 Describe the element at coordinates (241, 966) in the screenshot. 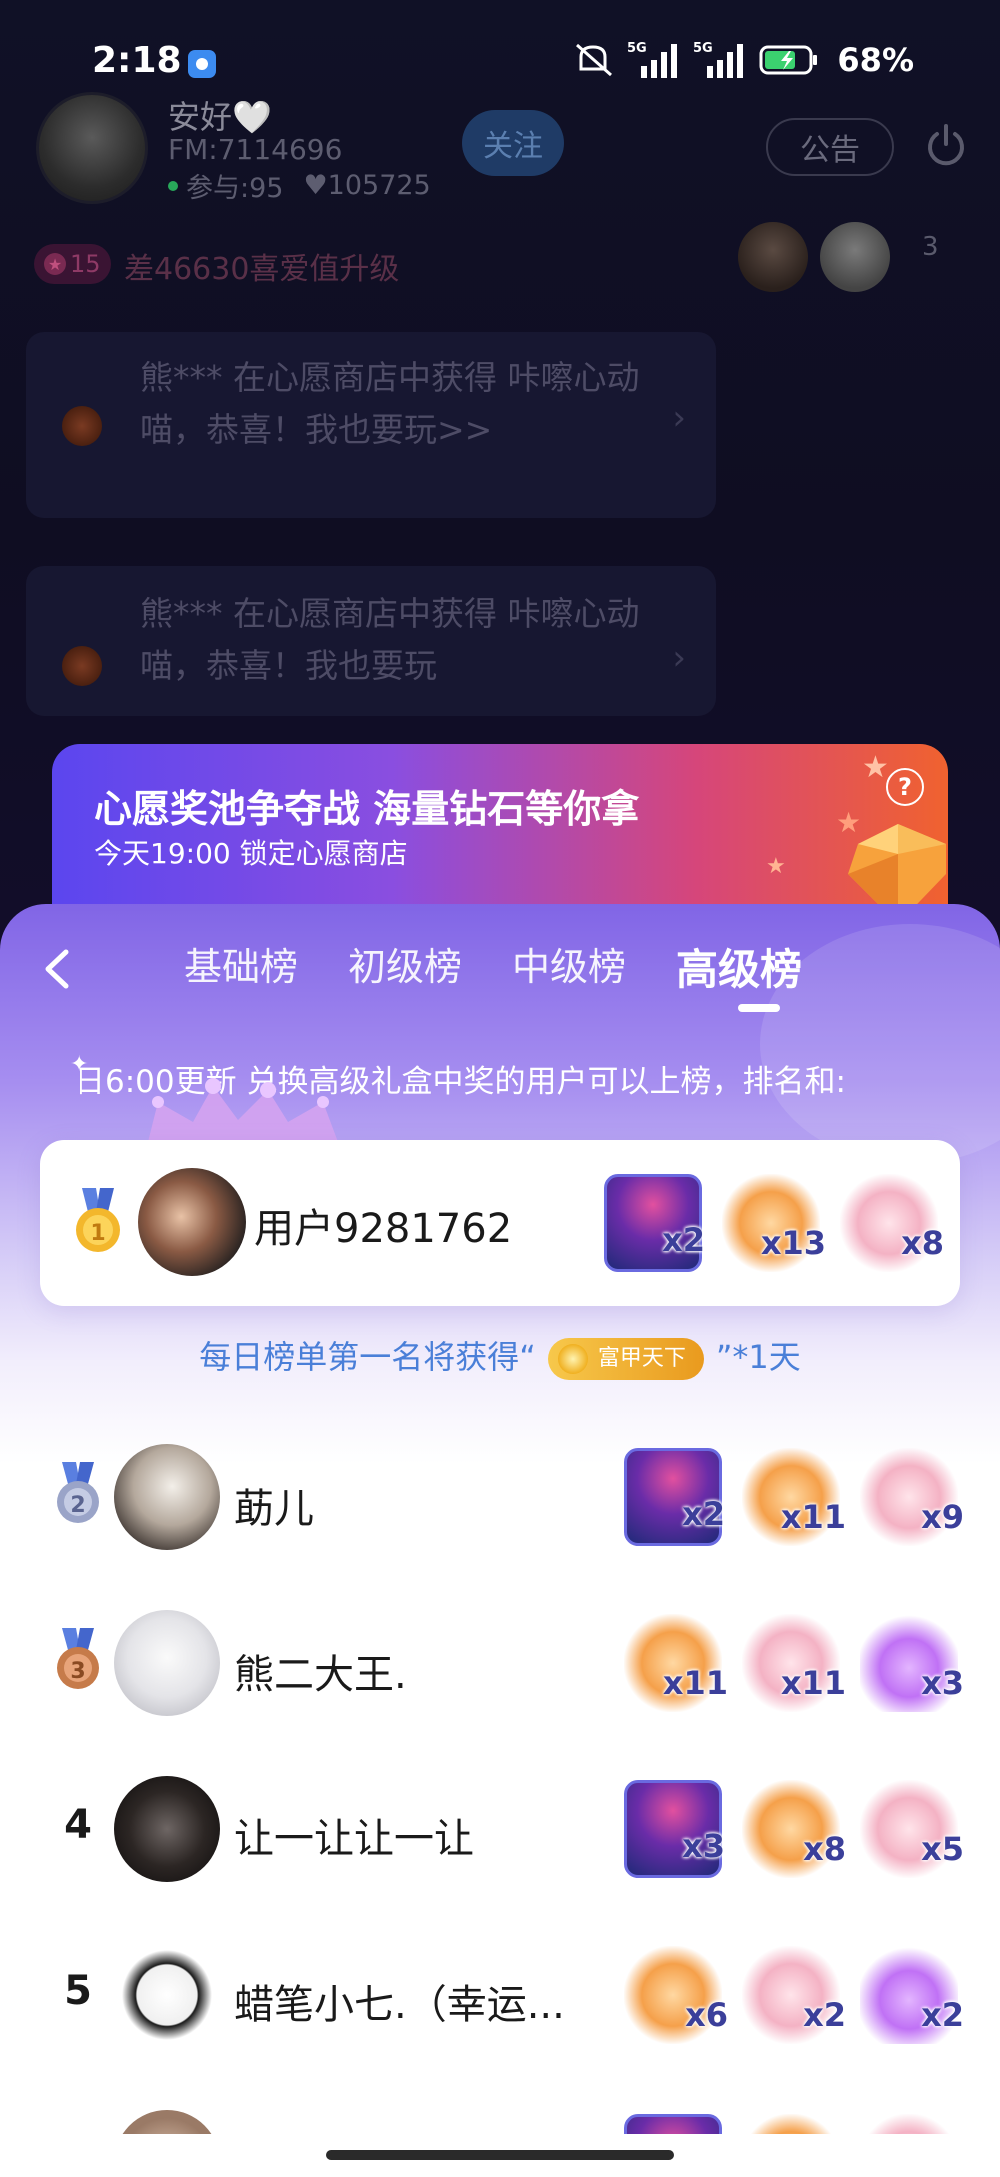

I see `tab-basic: 基础榜` at that location.